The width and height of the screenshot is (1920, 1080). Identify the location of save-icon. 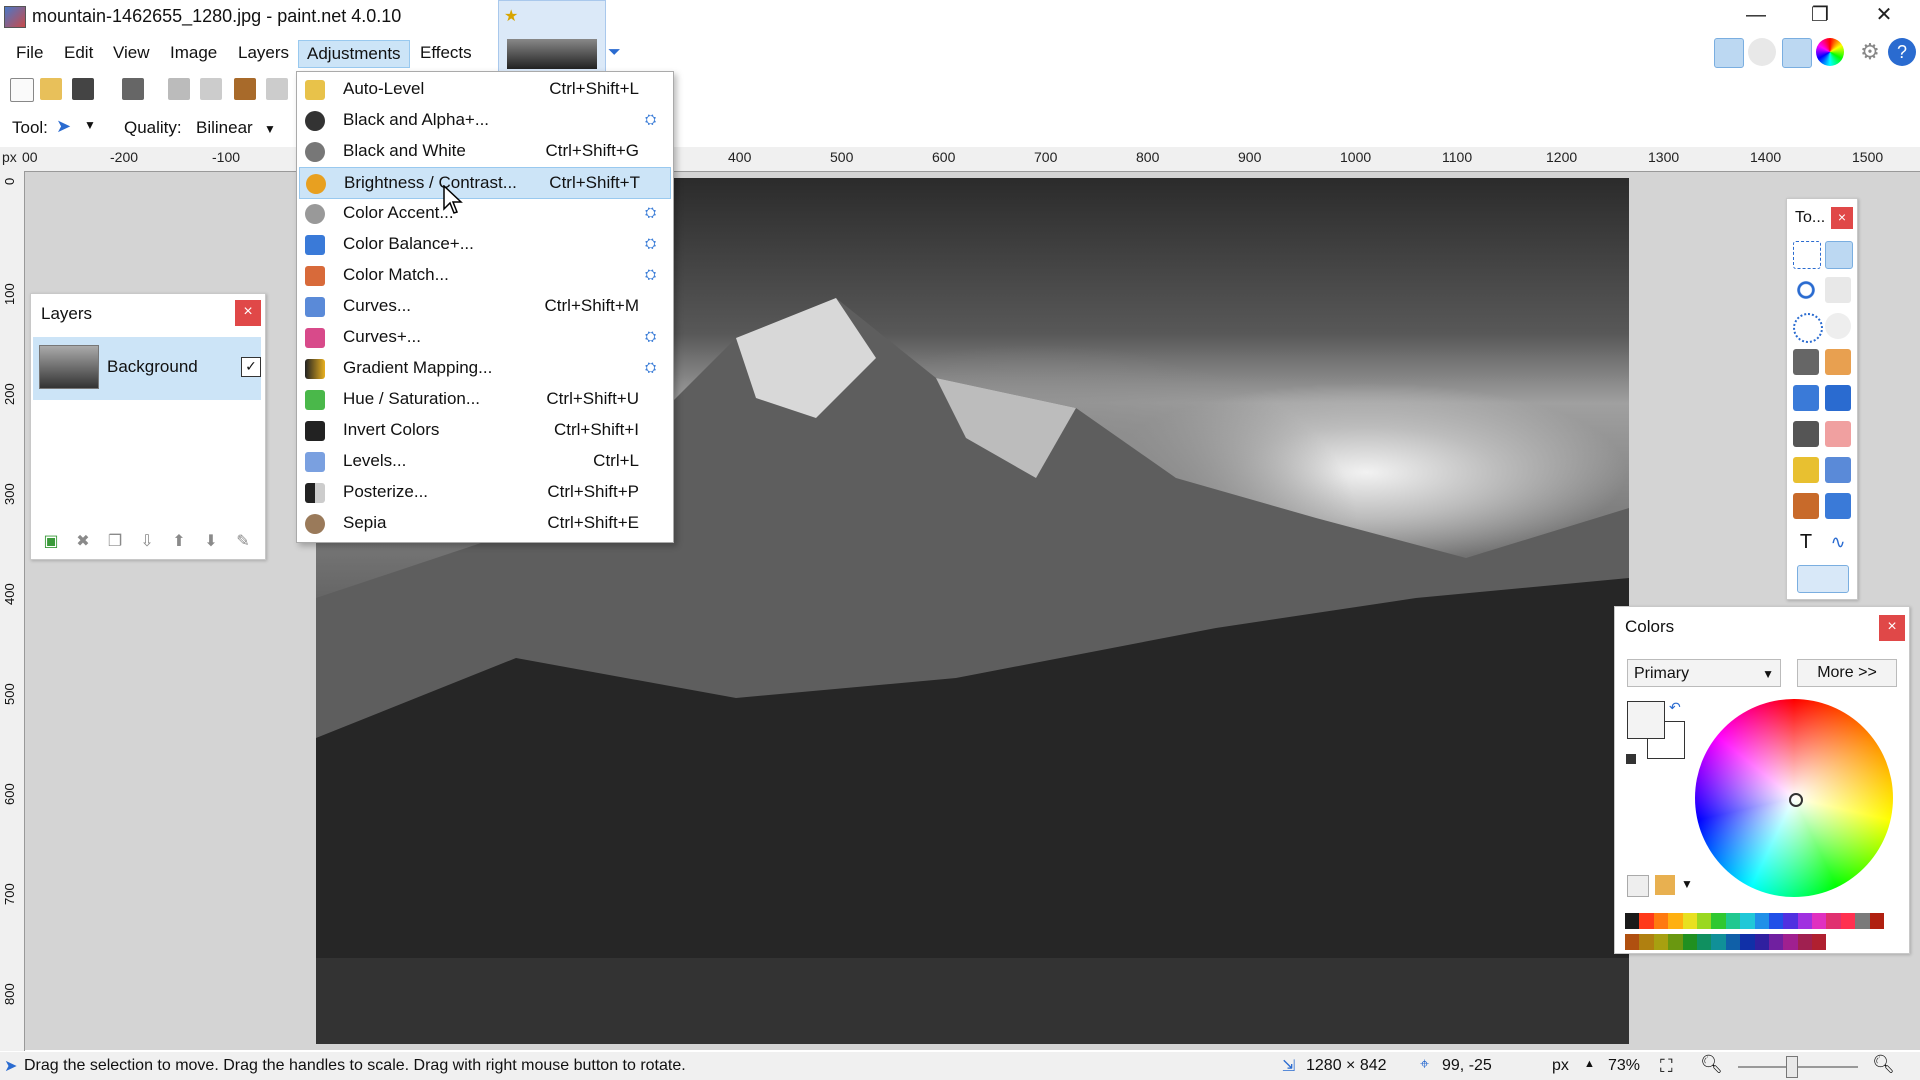
(83, 89).